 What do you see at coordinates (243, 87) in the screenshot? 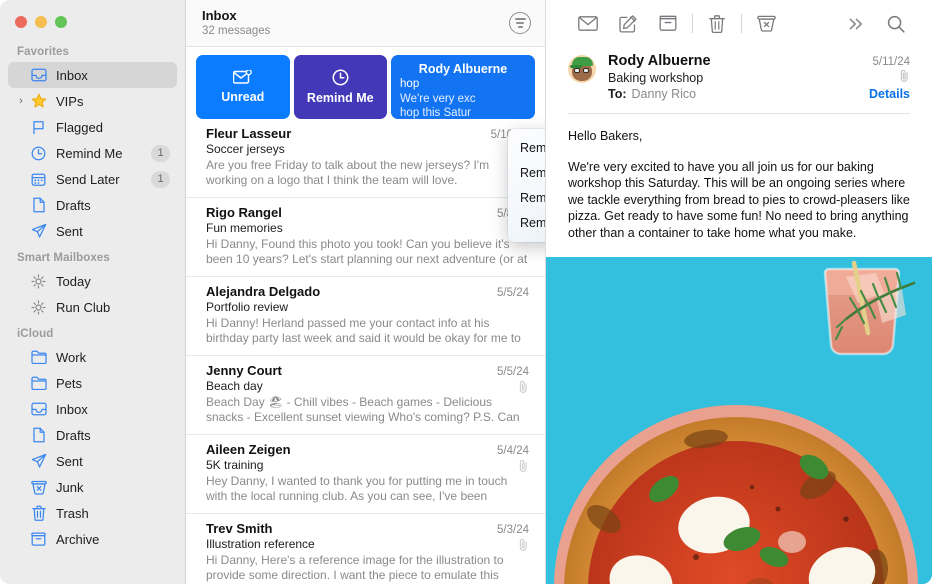
I see `swipe-unread-button: Unread` at bounding box center [243, 87].